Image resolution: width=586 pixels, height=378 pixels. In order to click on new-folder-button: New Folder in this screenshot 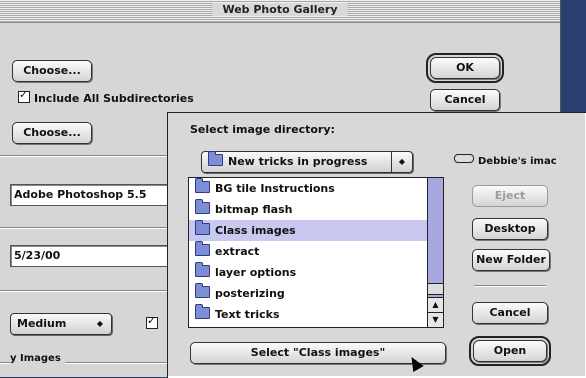, I will do `click(511, 260)`.